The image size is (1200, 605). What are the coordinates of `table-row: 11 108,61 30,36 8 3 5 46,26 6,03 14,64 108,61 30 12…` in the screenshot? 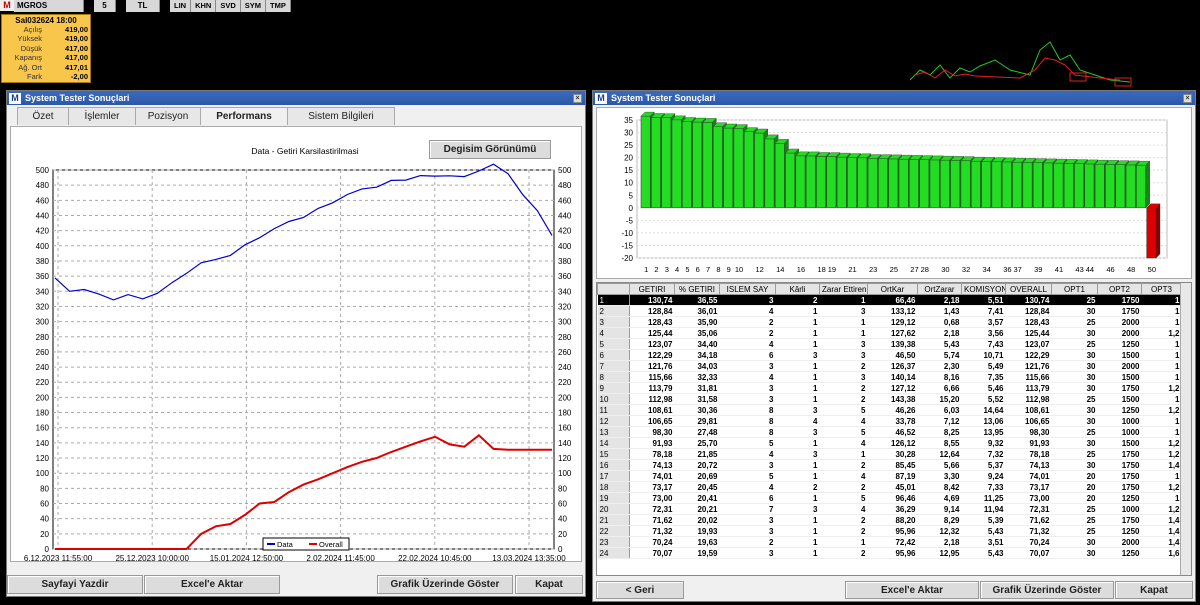 It's located at (889, 410).